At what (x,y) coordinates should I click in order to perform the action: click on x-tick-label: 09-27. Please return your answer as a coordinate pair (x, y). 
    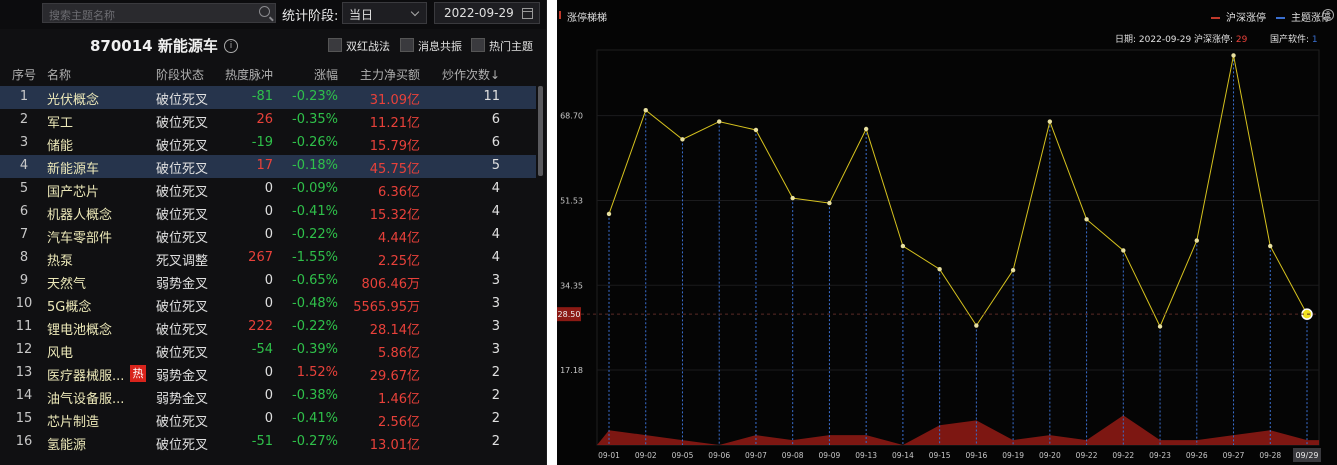
    Looking at the image, I should click on (1234, 455).